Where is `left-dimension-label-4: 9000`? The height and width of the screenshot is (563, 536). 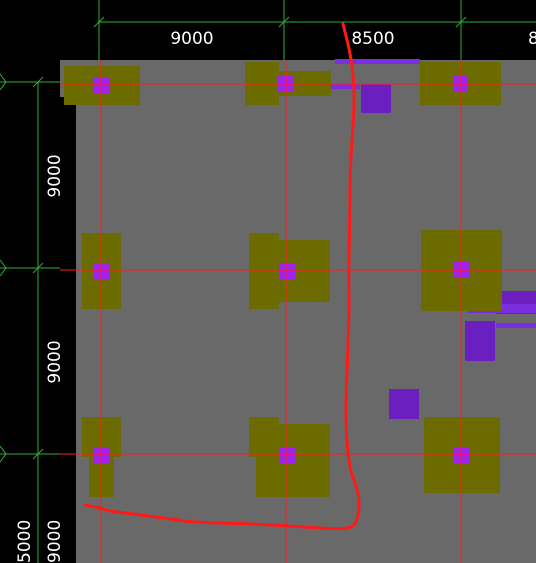
left-dimension-label-4: 9000 is located at coordinates (55, 541).